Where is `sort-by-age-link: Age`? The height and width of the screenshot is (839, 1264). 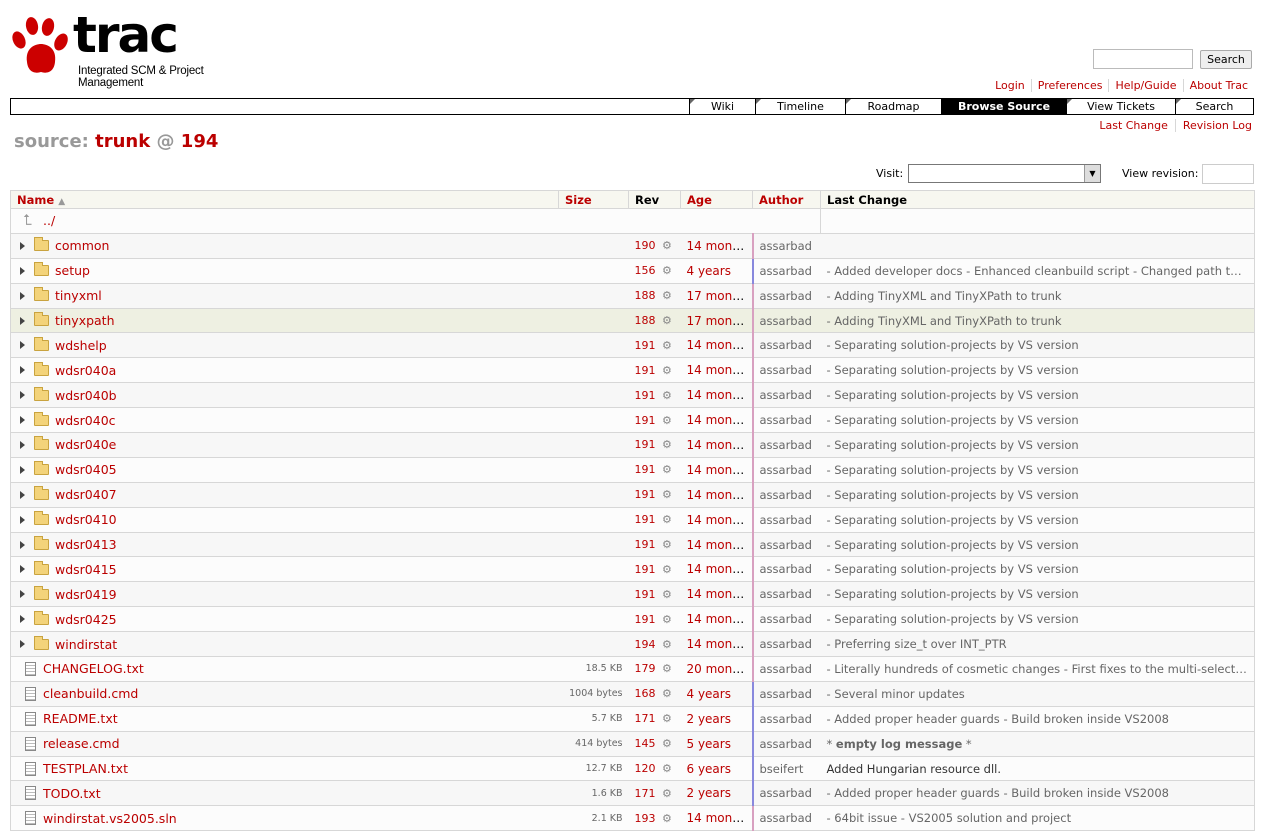
sort-by-age-link: Age is located at coordinates (699, 200).